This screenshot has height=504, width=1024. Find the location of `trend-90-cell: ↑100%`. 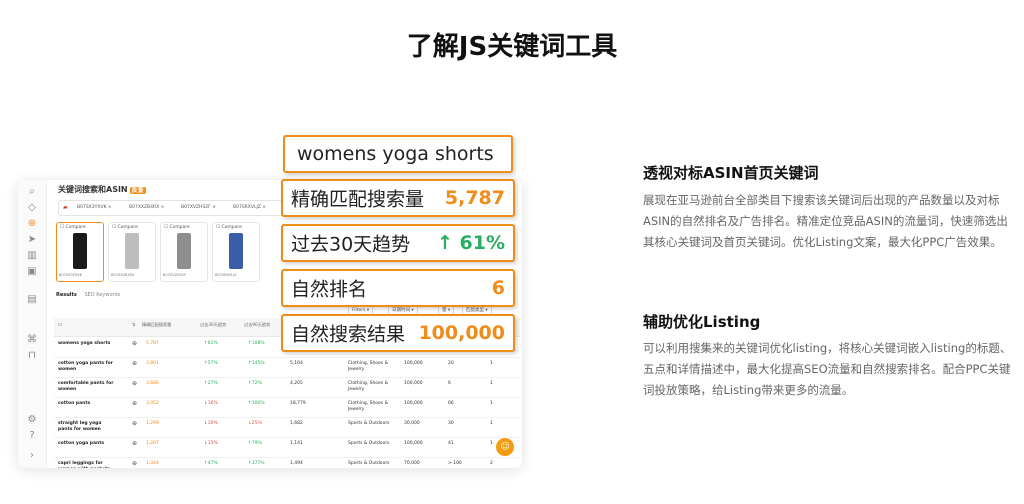

trend-90-cell: ↑100% is located at coordinates (256, 403).